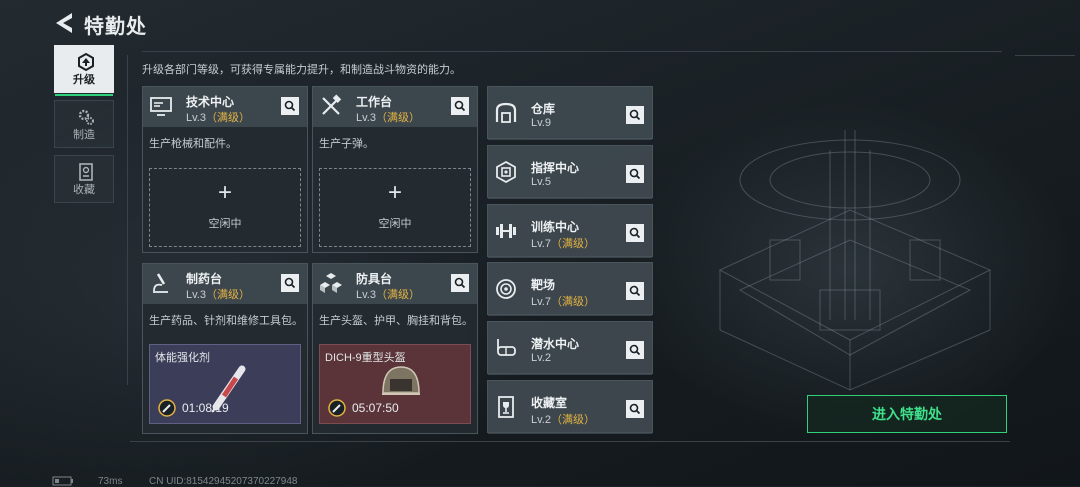 The width and height of the screenshot is (1080, 487). I want to click on card-level: Lv.2（满级）, so click(563, 420).